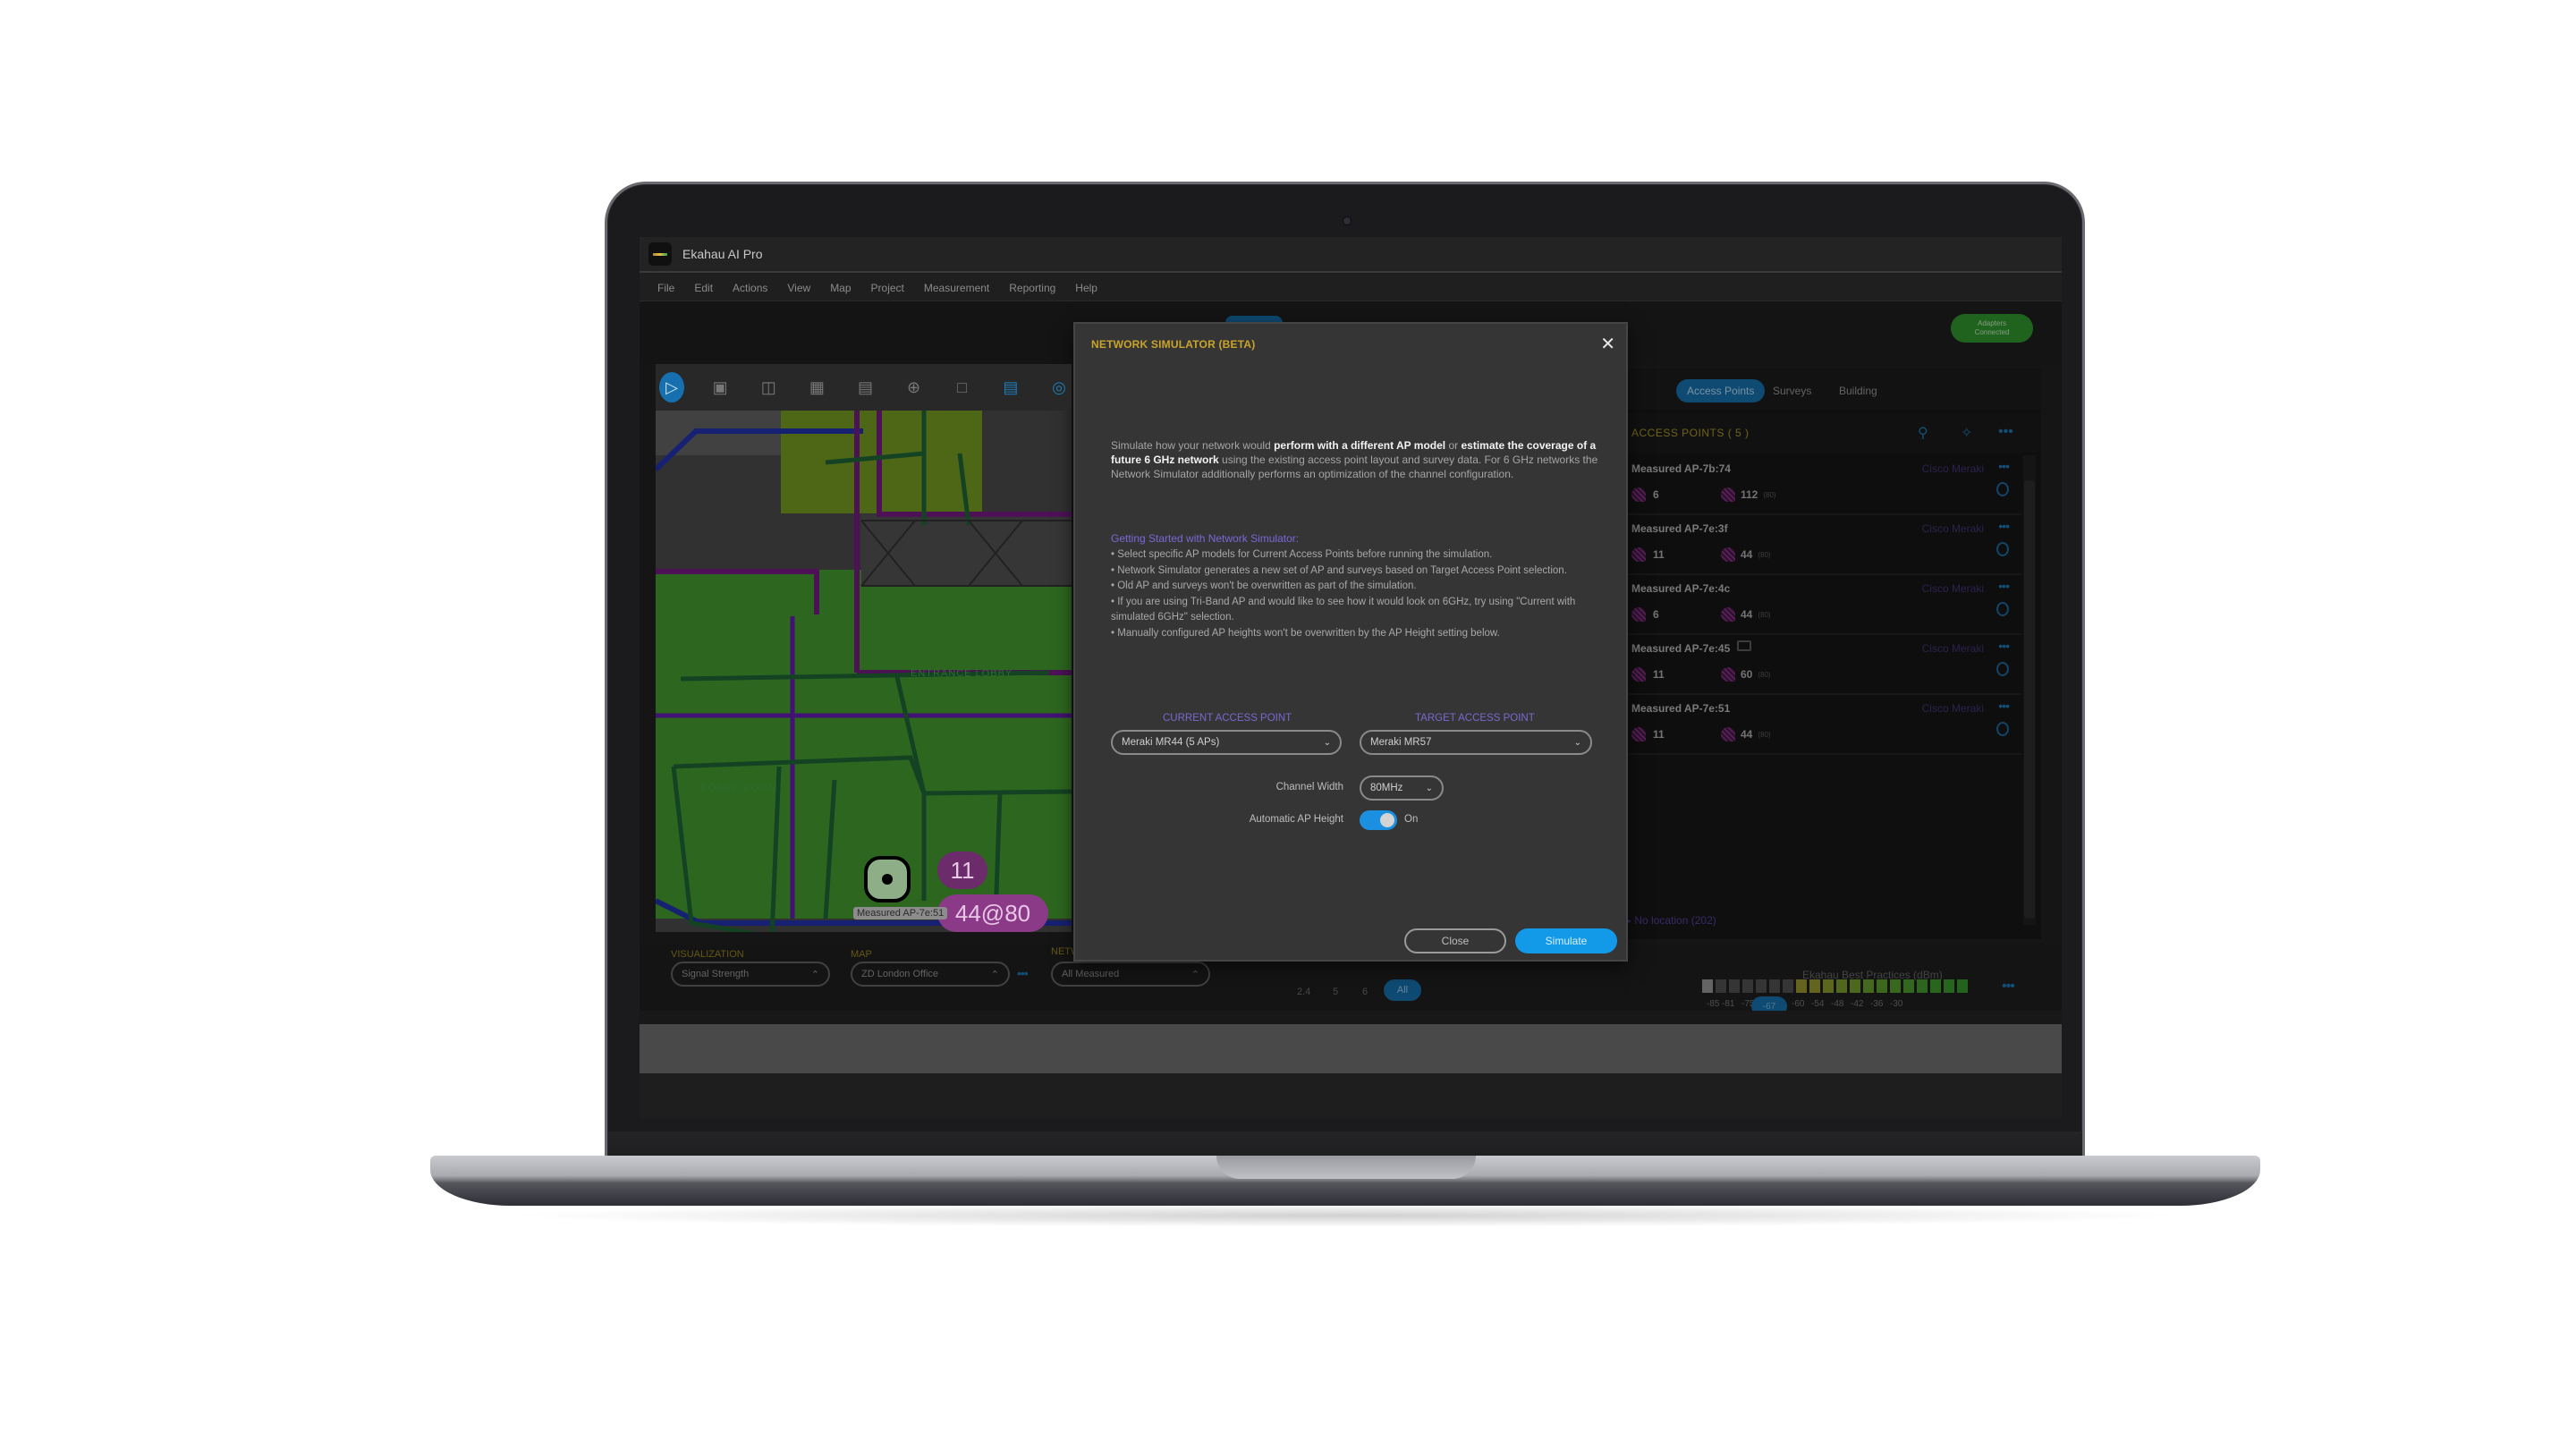 This screenshot has width=2576, height=1449. Describe the element at coordinates (703, 288) in the screenshot. I see `menu-edit: Edit` at that location.